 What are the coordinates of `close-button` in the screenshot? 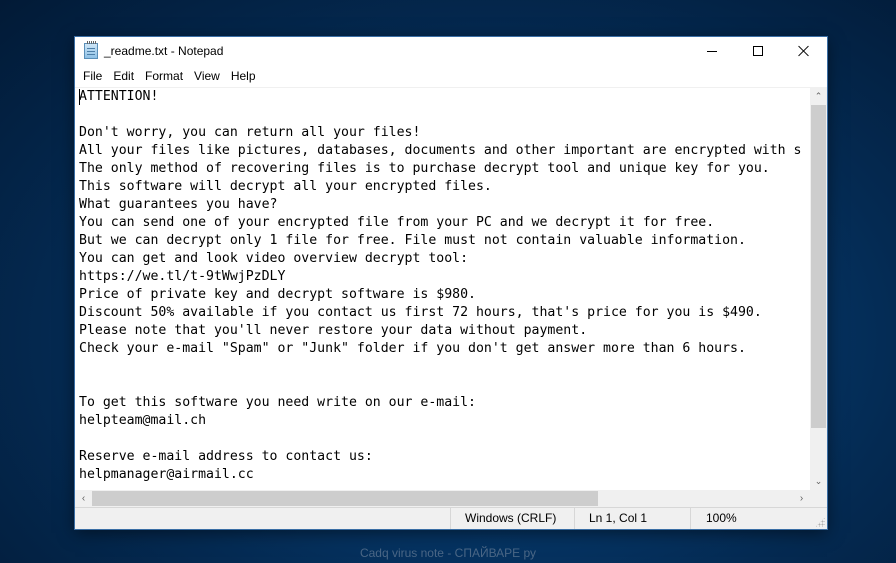 It's located at (804, 51).